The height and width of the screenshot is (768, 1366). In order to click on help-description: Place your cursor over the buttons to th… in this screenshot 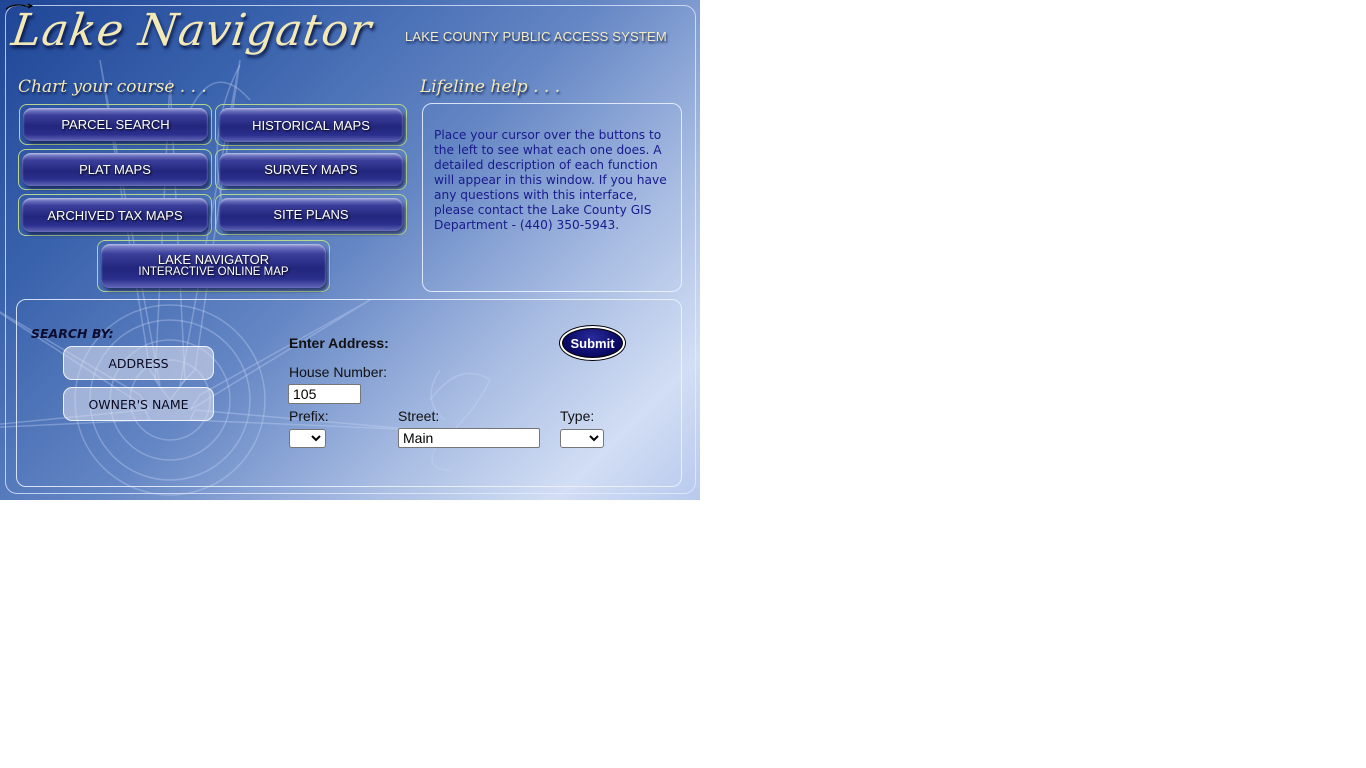, I will do `click(550, 180)`.